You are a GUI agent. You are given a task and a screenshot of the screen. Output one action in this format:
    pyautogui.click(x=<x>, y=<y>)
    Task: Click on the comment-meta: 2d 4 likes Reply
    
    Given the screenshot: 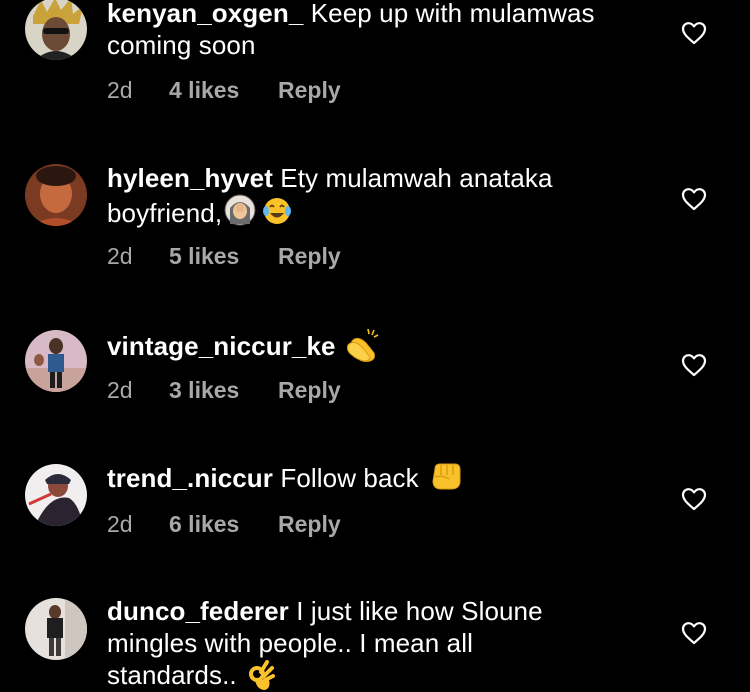 What is the action you would take?
    pyautogui.click(x=224, y=90)
    